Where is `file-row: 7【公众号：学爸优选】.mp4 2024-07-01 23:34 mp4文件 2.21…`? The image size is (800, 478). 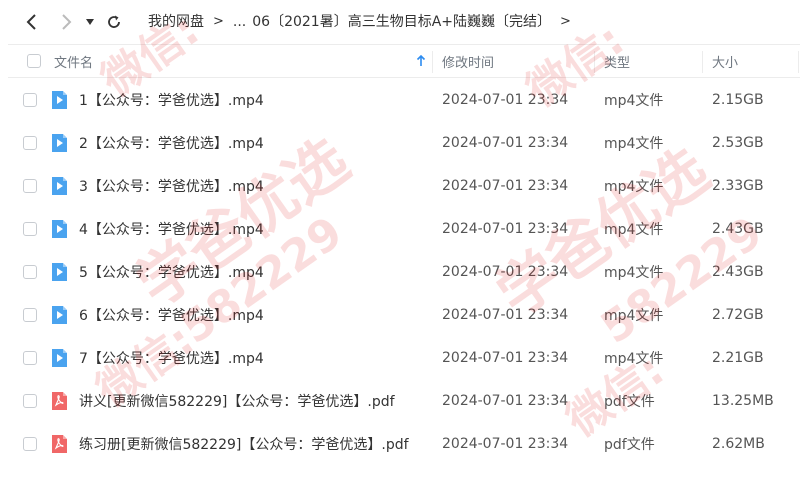
file-row: 7【公众号：学爸优选】.mp4 2024-07-01 23:34 mp4文件 2.21… is located at coordinates (404, 357).